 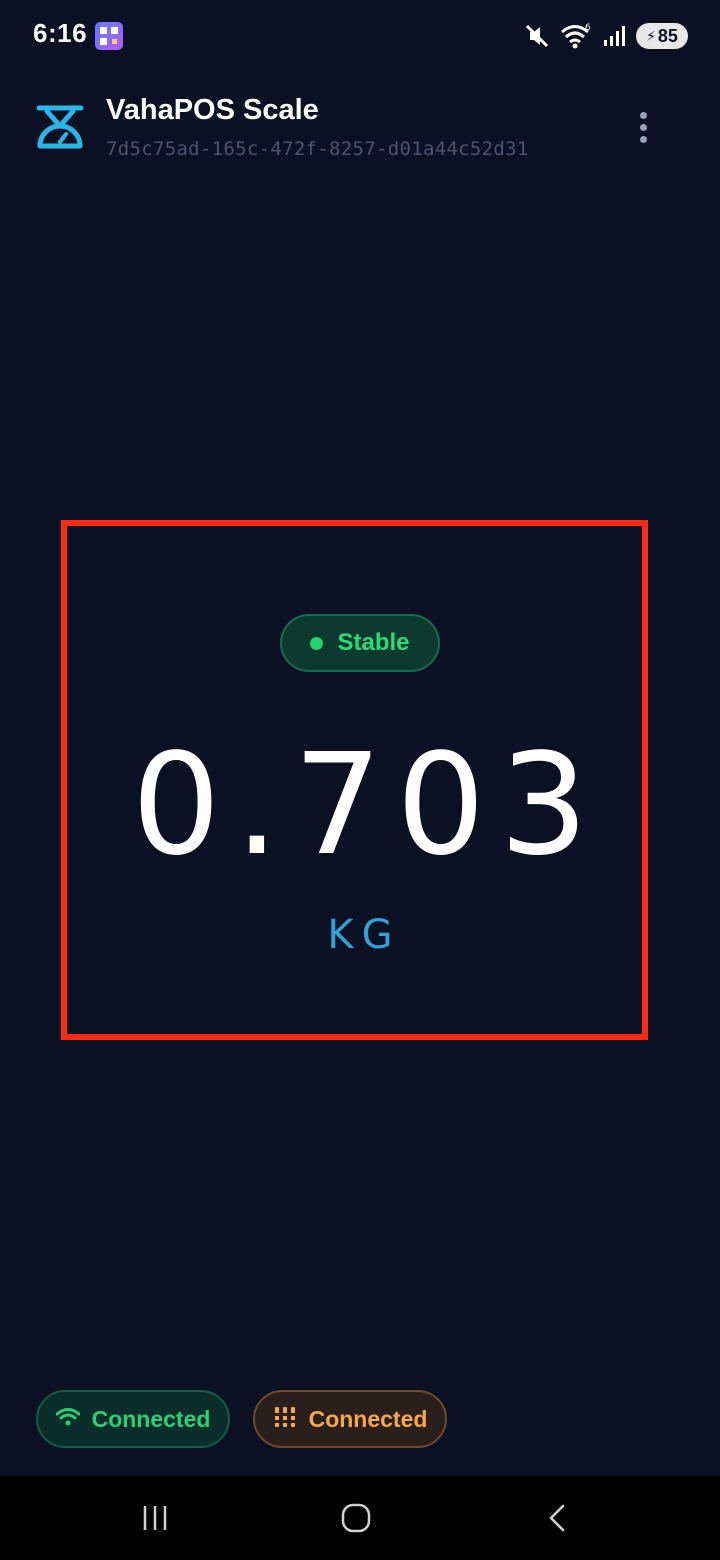 I want to click on battery-level: 85, so click(x=667, y=35).